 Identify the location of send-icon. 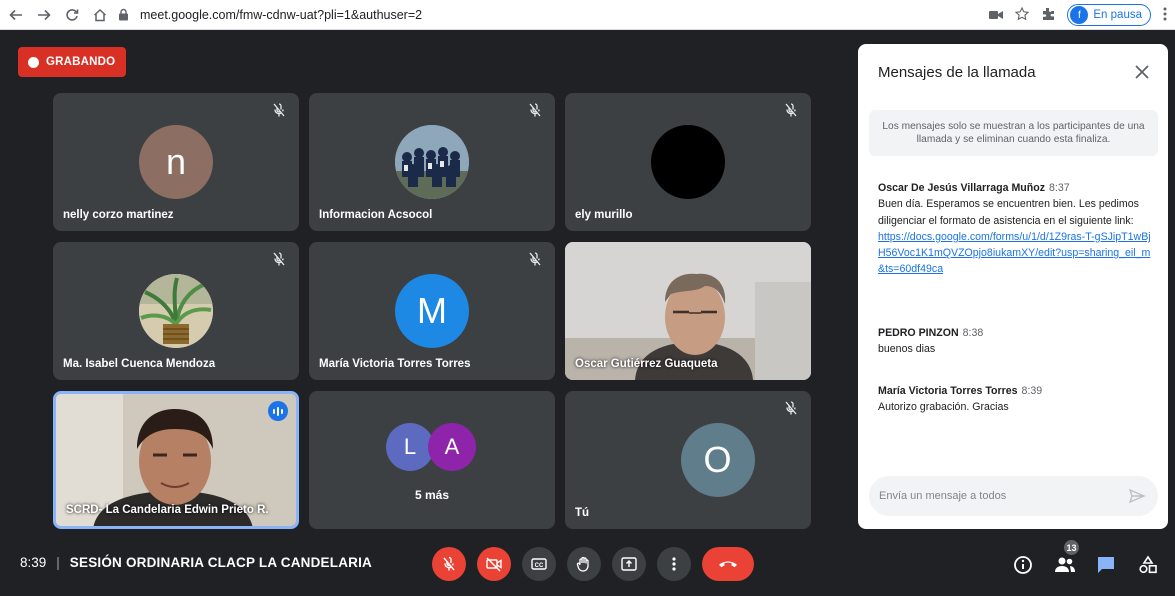
(1137, 496).